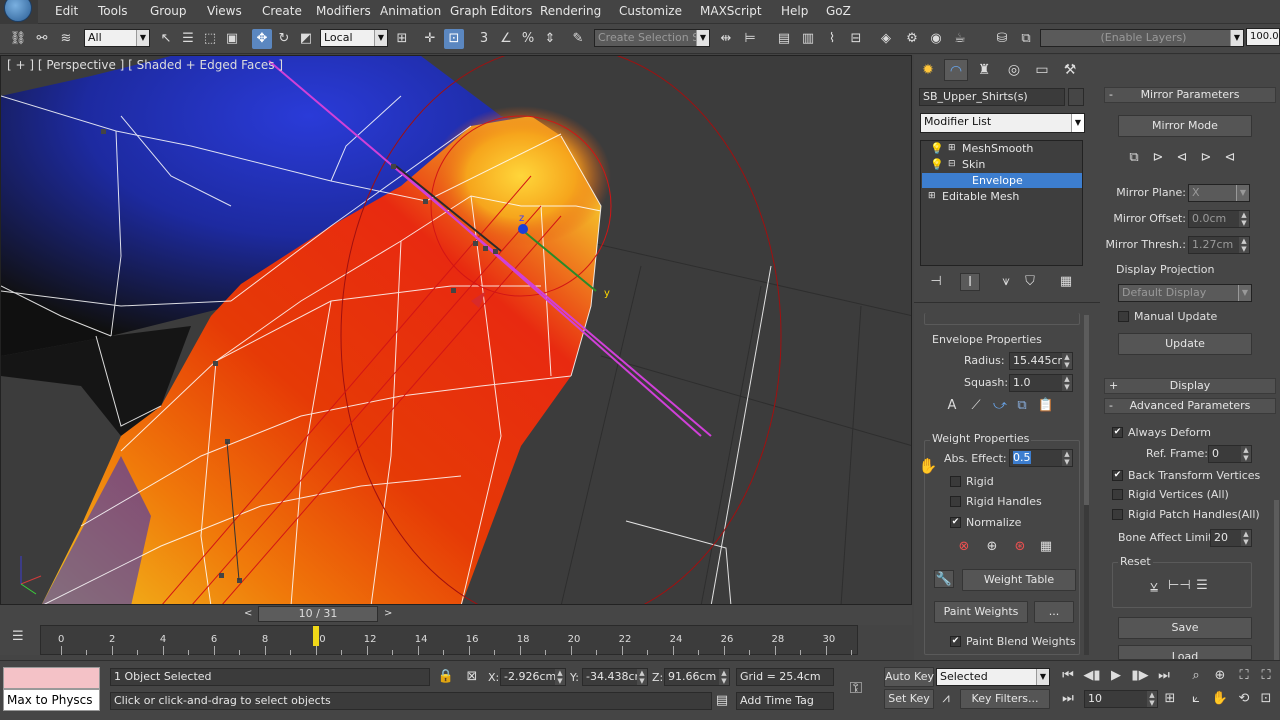 The width and height of the screenshot is (1280, 720). I want to click on falloff-icon: ⟋, so click(976, 406).